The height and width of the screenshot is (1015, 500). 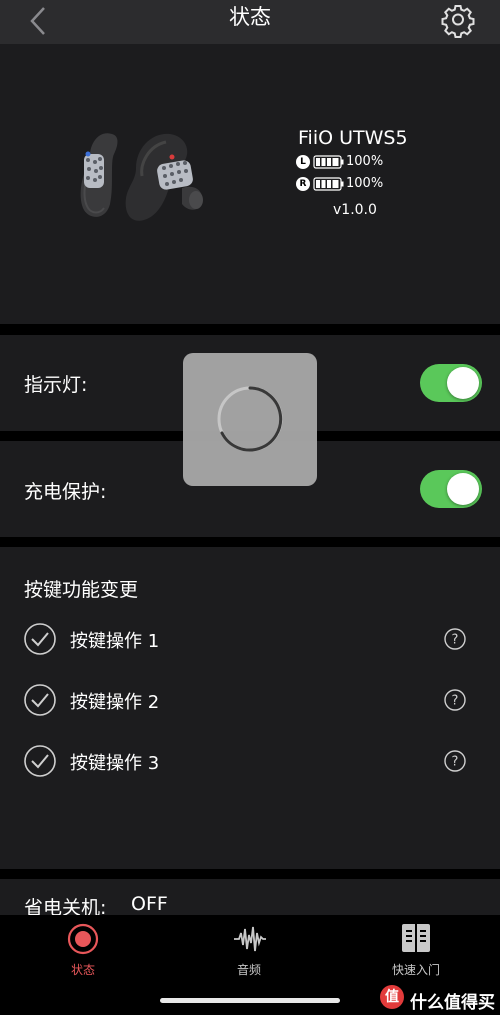 I want to click on key-option-3: 按键操作 3 ?, so click(x=250, y=761).